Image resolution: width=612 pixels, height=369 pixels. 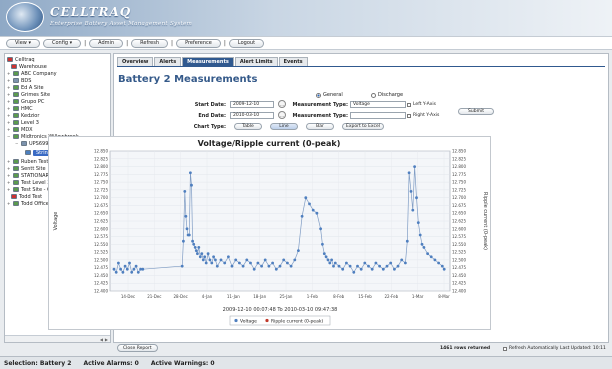 What do you see at coordinates (318, 95) in the screenshot?
I see `radio-on-icon` at bounding box center [318, 95].